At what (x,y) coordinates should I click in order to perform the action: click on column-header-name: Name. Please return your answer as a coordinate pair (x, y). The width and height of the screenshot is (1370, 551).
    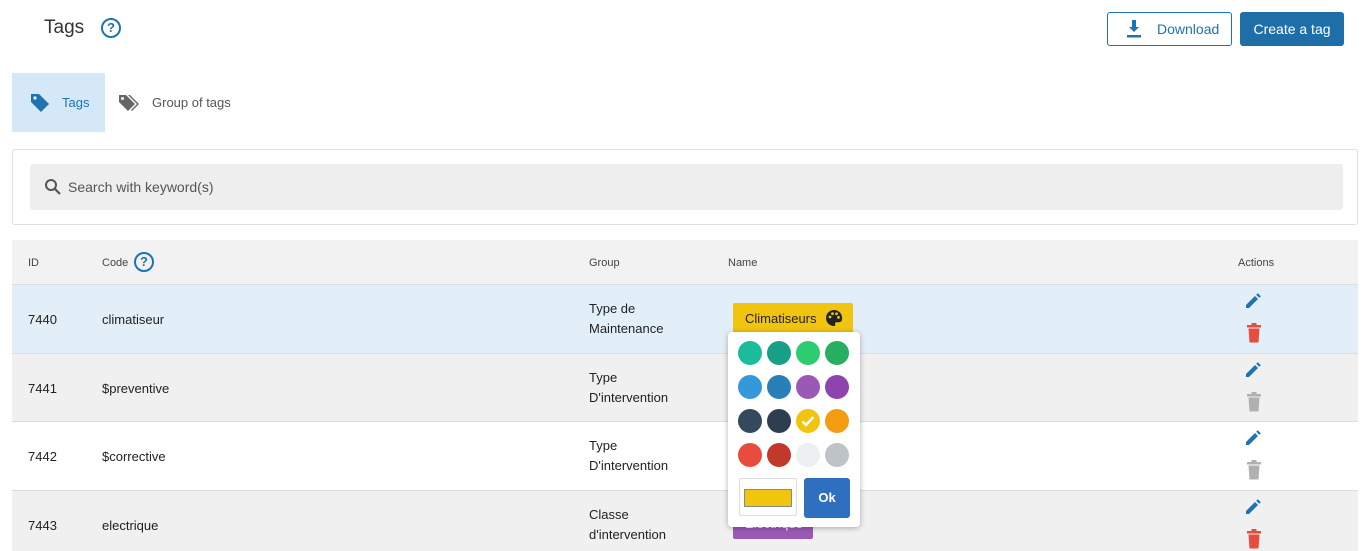
    Looking at the image, I should click on (743, 263).